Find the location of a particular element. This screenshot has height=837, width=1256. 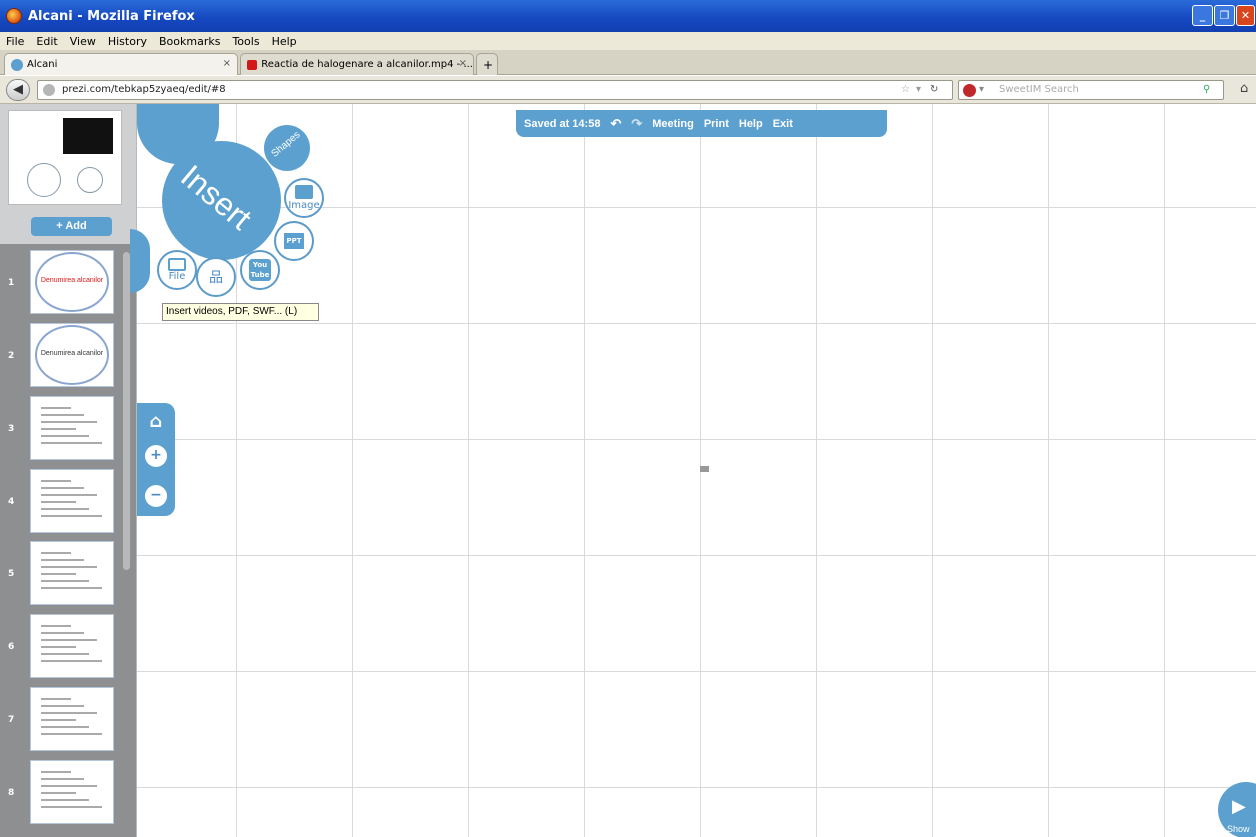

zoom-controls: ⌂ + − is located at coordinates (156, 459).